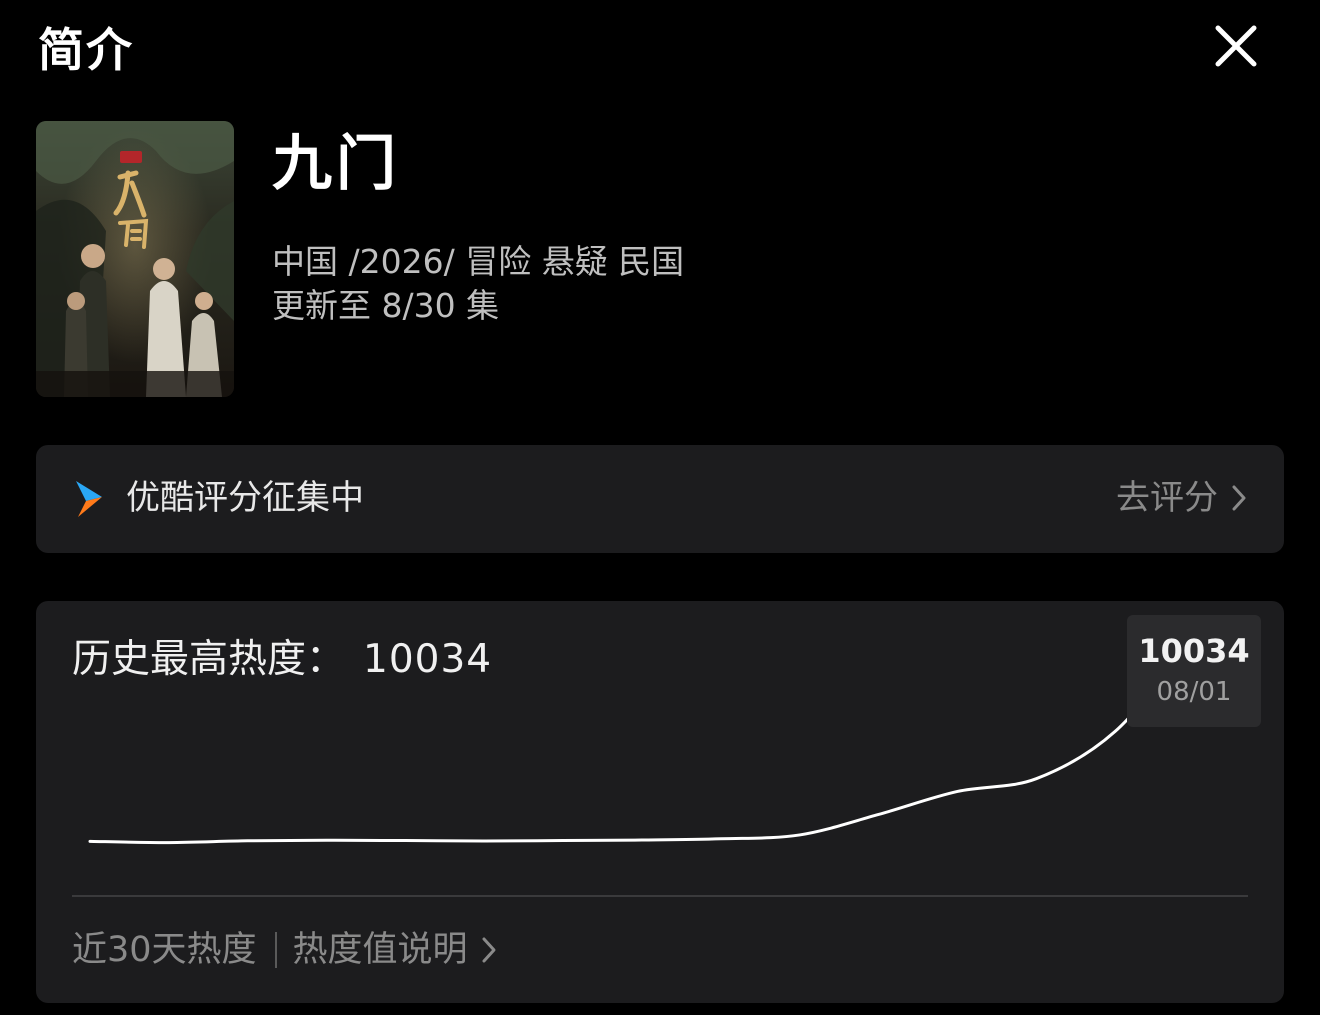 The image size is (1320, 1015). Describe the element at coordinates (89, 499) in the screenshot. I see `youku-logo-icon` at that location.